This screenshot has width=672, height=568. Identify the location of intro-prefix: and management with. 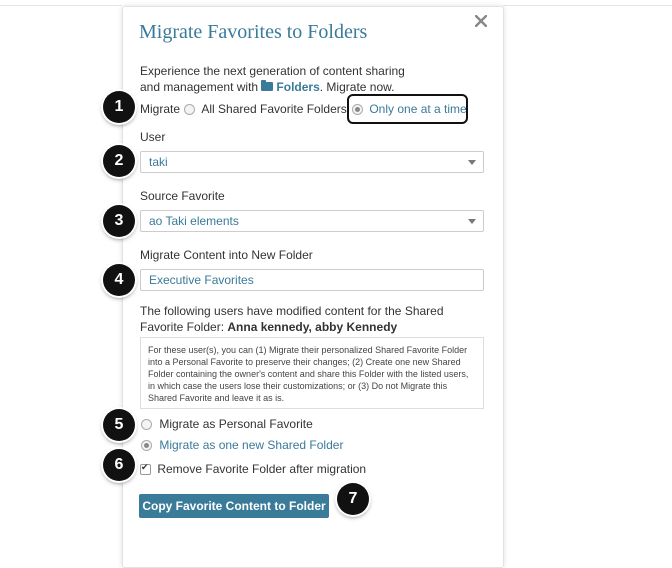
(199, 87).